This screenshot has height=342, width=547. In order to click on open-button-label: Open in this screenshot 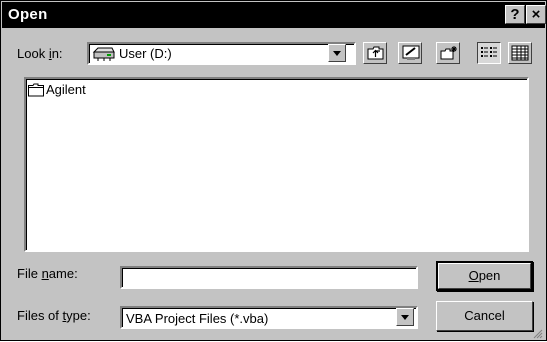, I will do `click(484, 275)`.